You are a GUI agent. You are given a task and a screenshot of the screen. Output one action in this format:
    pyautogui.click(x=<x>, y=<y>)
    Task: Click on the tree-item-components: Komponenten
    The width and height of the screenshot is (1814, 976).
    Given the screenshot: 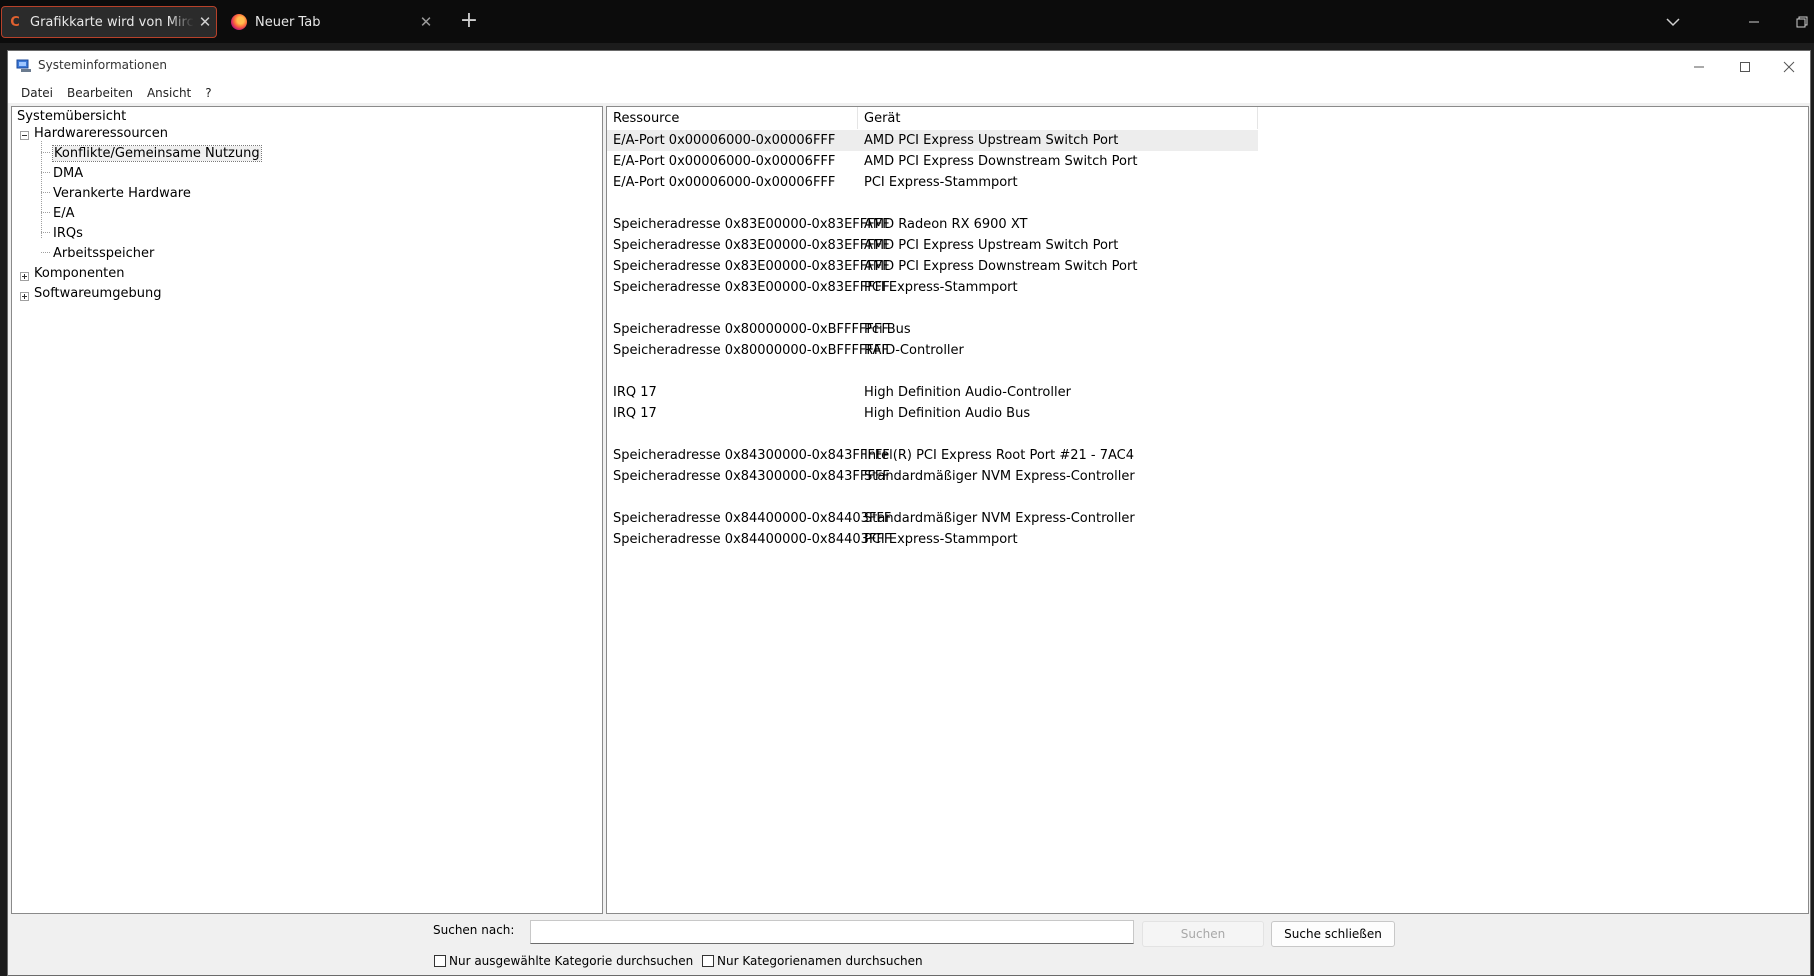 What is the action you would take?
    pyautogui.click(x=79, y=273)
    